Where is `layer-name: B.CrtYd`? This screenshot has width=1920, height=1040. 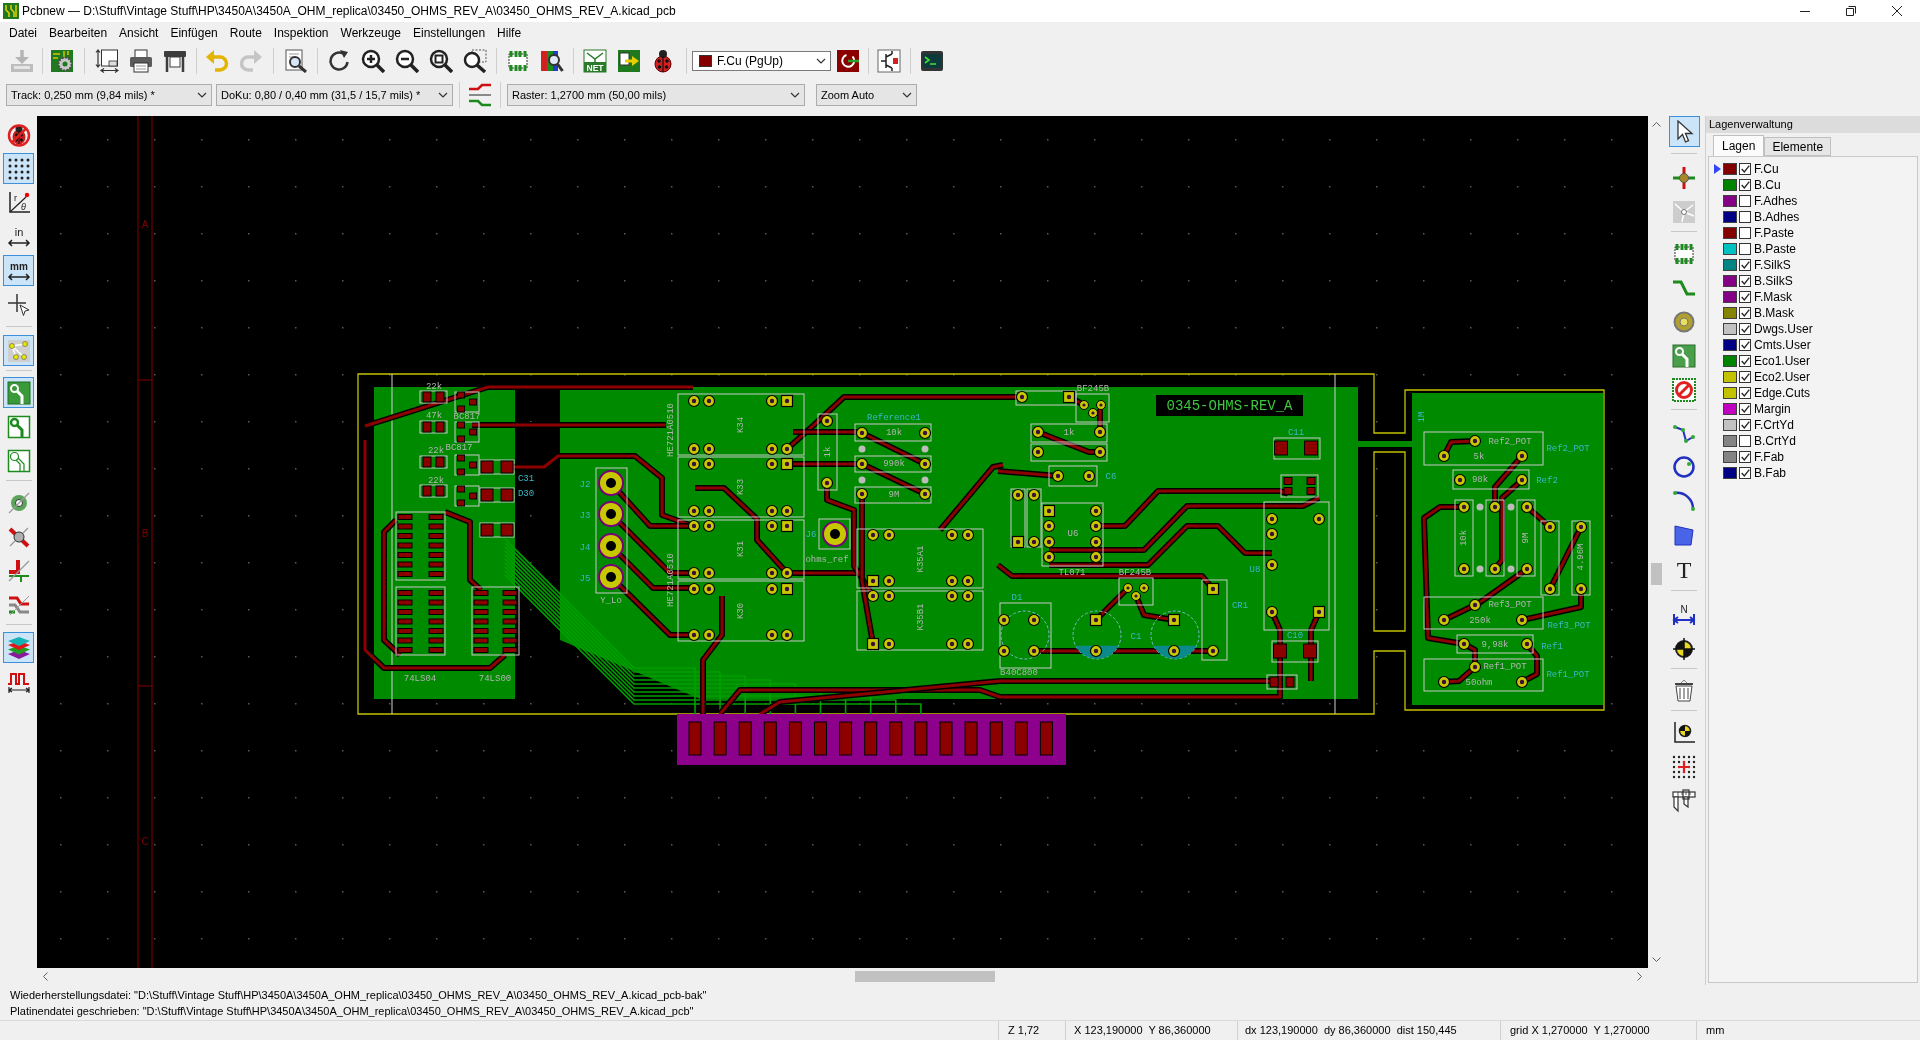
layer-name: B.CrtYd is located at coordinates (1775, 441).